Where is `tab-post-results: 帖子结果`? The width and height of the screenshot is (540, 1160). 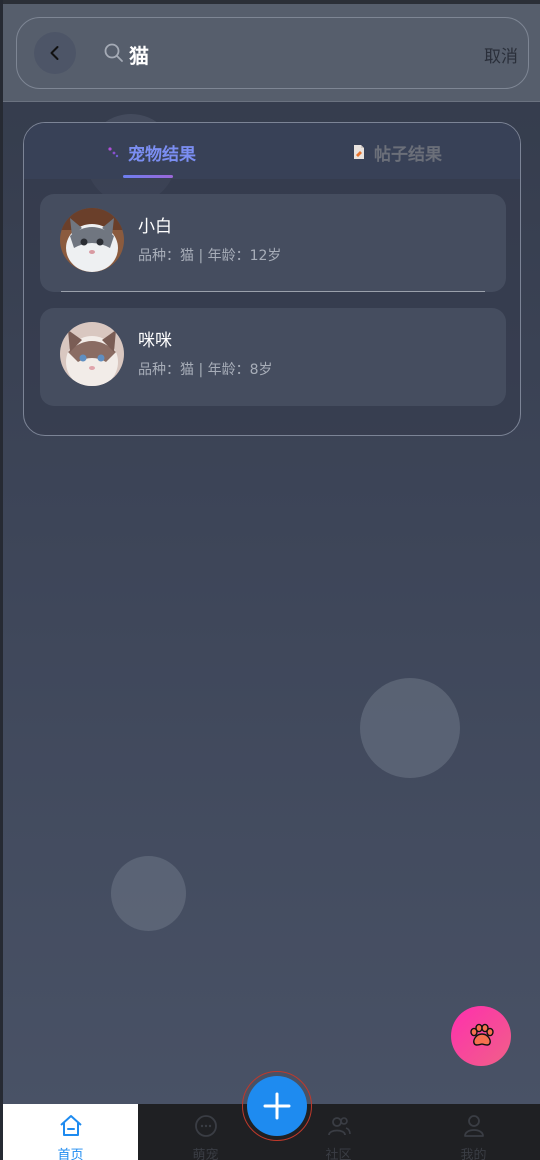 tab-post-results: 帖子结果 is located at coordinates (396, 152).